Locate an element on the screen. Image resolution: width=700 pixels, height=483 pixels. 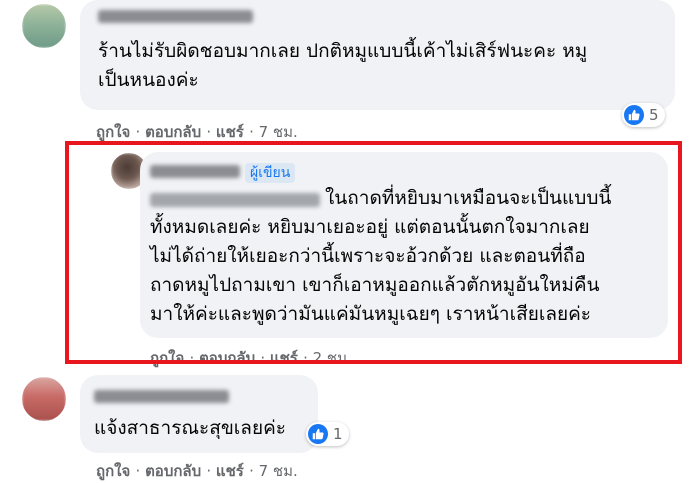
reaction-summary: 1 is located at coordinates (327, 434).